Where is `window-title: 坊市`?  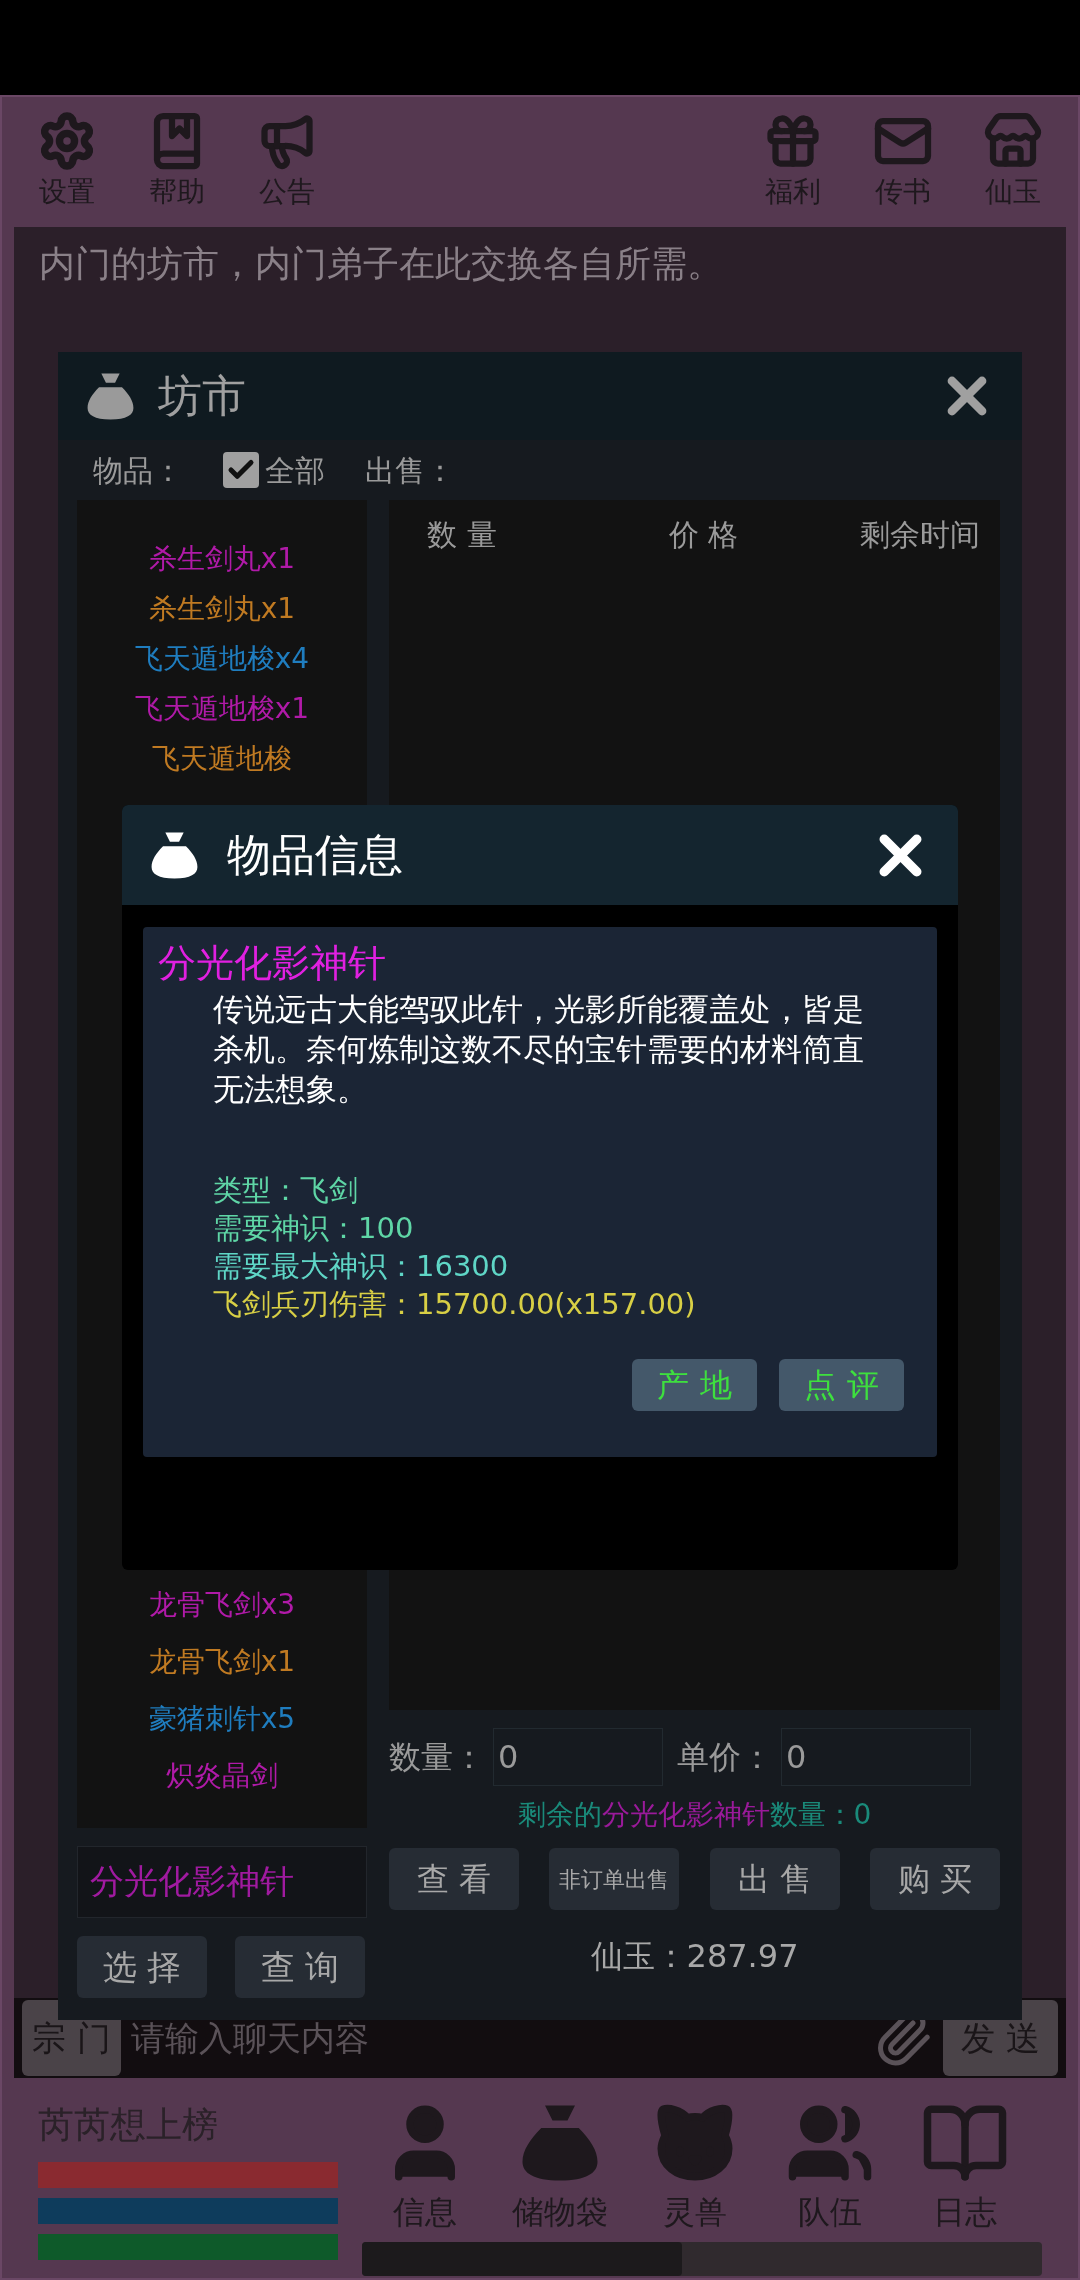
window-title: 坊市 is located at coordinates (202, 396).